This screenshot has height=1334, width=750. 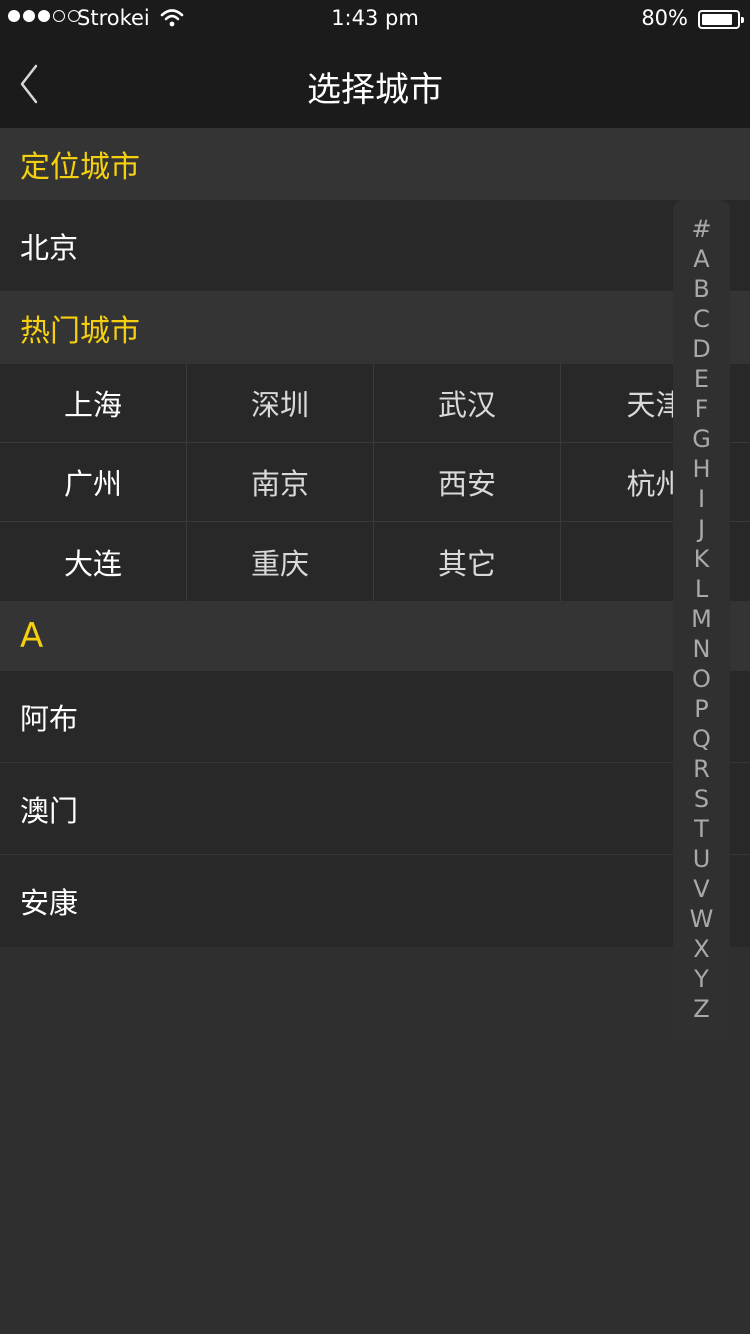 What do you see at coordinates (375, 246) in the screenshot?
I see `location-city-item: 北京` at bounding box center [375, 246].